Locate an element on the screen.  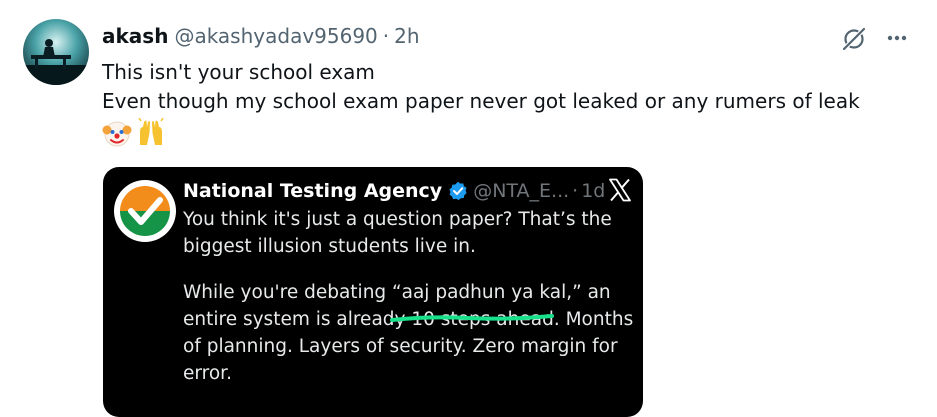
grok-icon is located at coordinates (854, 39).